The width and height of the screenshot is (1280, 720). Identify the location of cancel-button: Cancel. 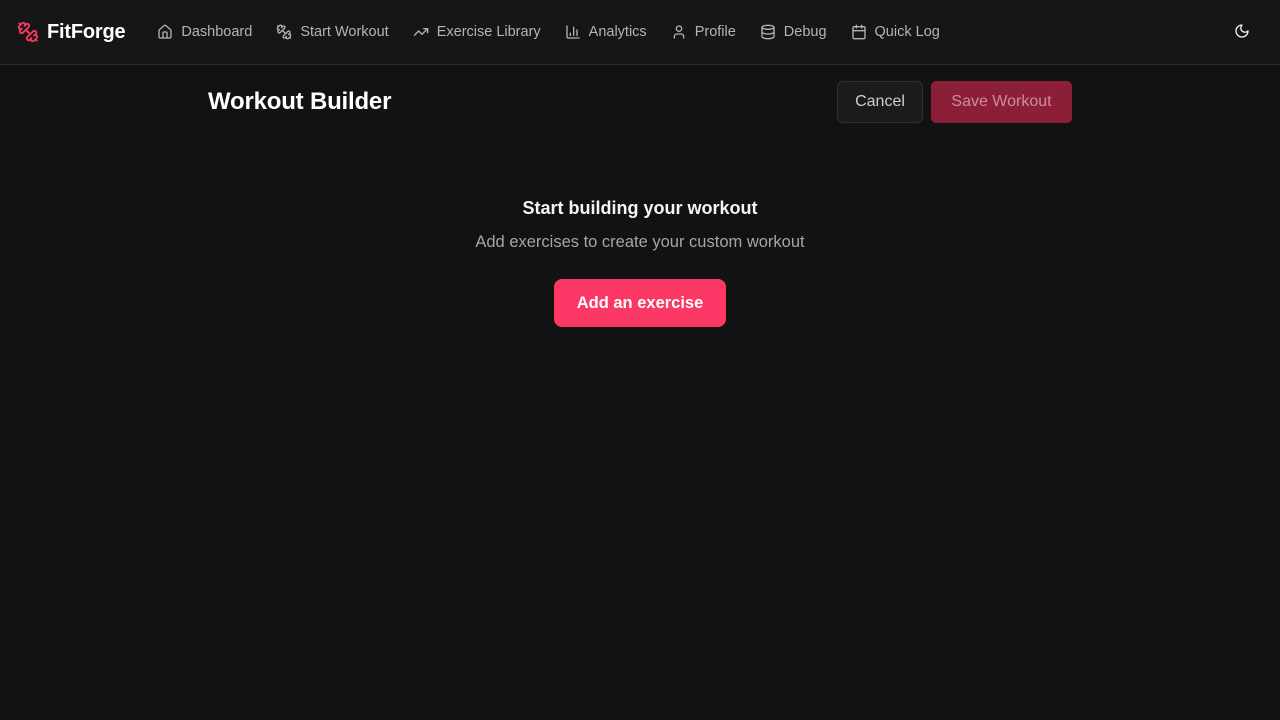
(880, 102).